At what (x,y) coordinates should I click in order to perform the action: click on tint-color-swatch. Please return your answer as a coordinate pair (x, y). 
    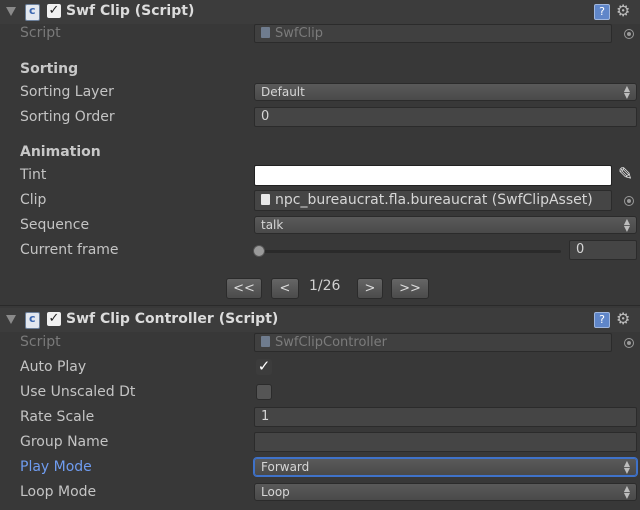
    Looking at the image, I should click on (433, 175).